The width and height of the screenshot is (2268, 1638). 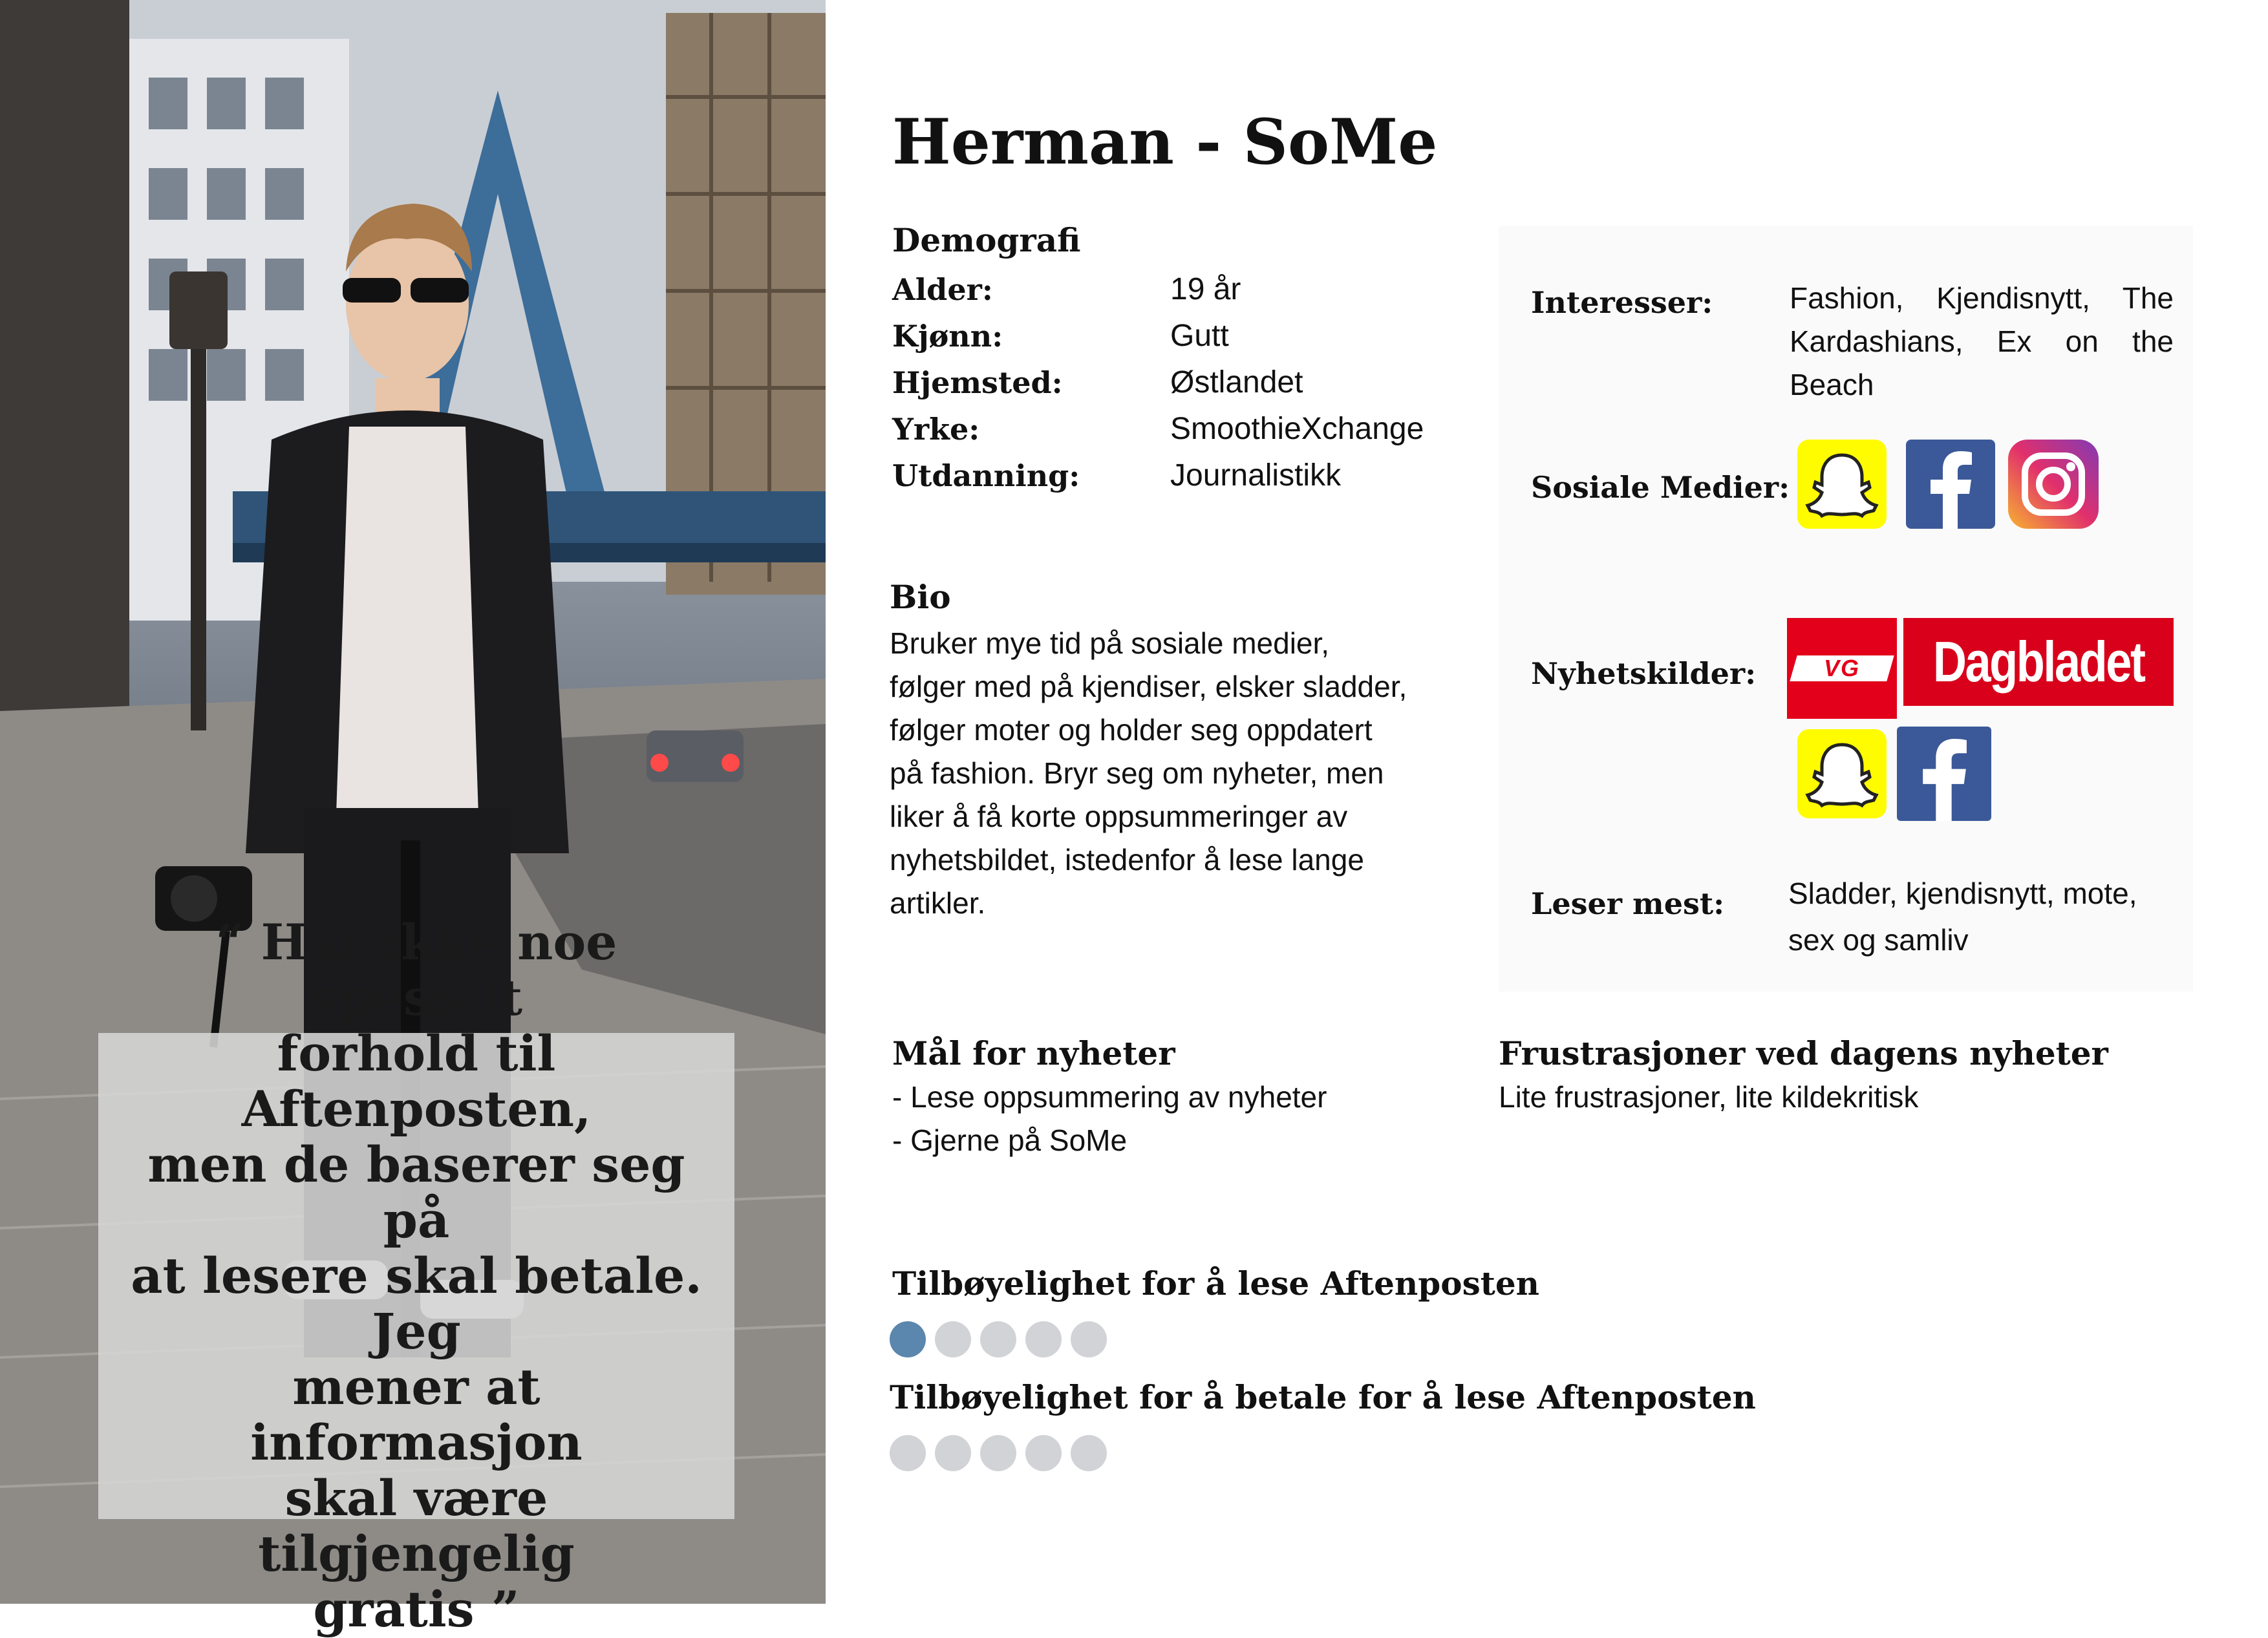 What do you see at coordinates (1010, 1140) in the screenshot?
I see `maal-item: - Gjerne på SoMe` at bounding box center [1010, 1140].